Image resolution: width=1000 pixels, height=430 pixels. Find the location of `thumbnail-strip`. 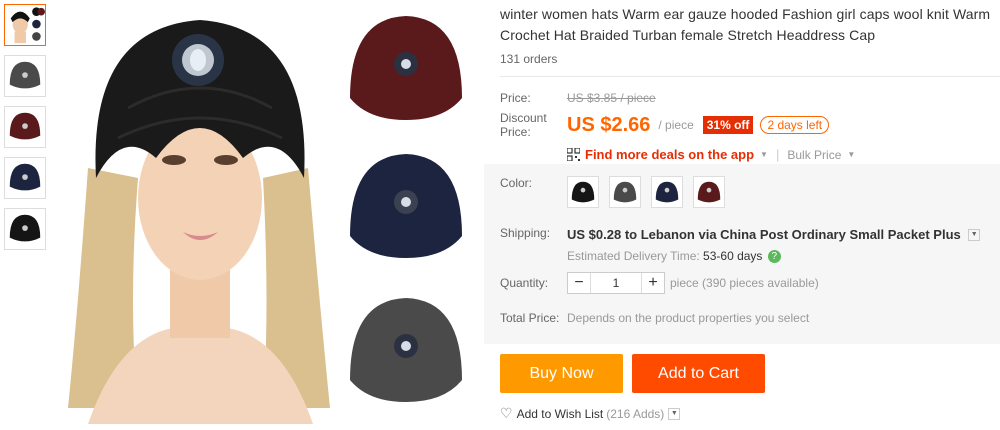

thumbnail-strip is located at coordinates (26, 131).